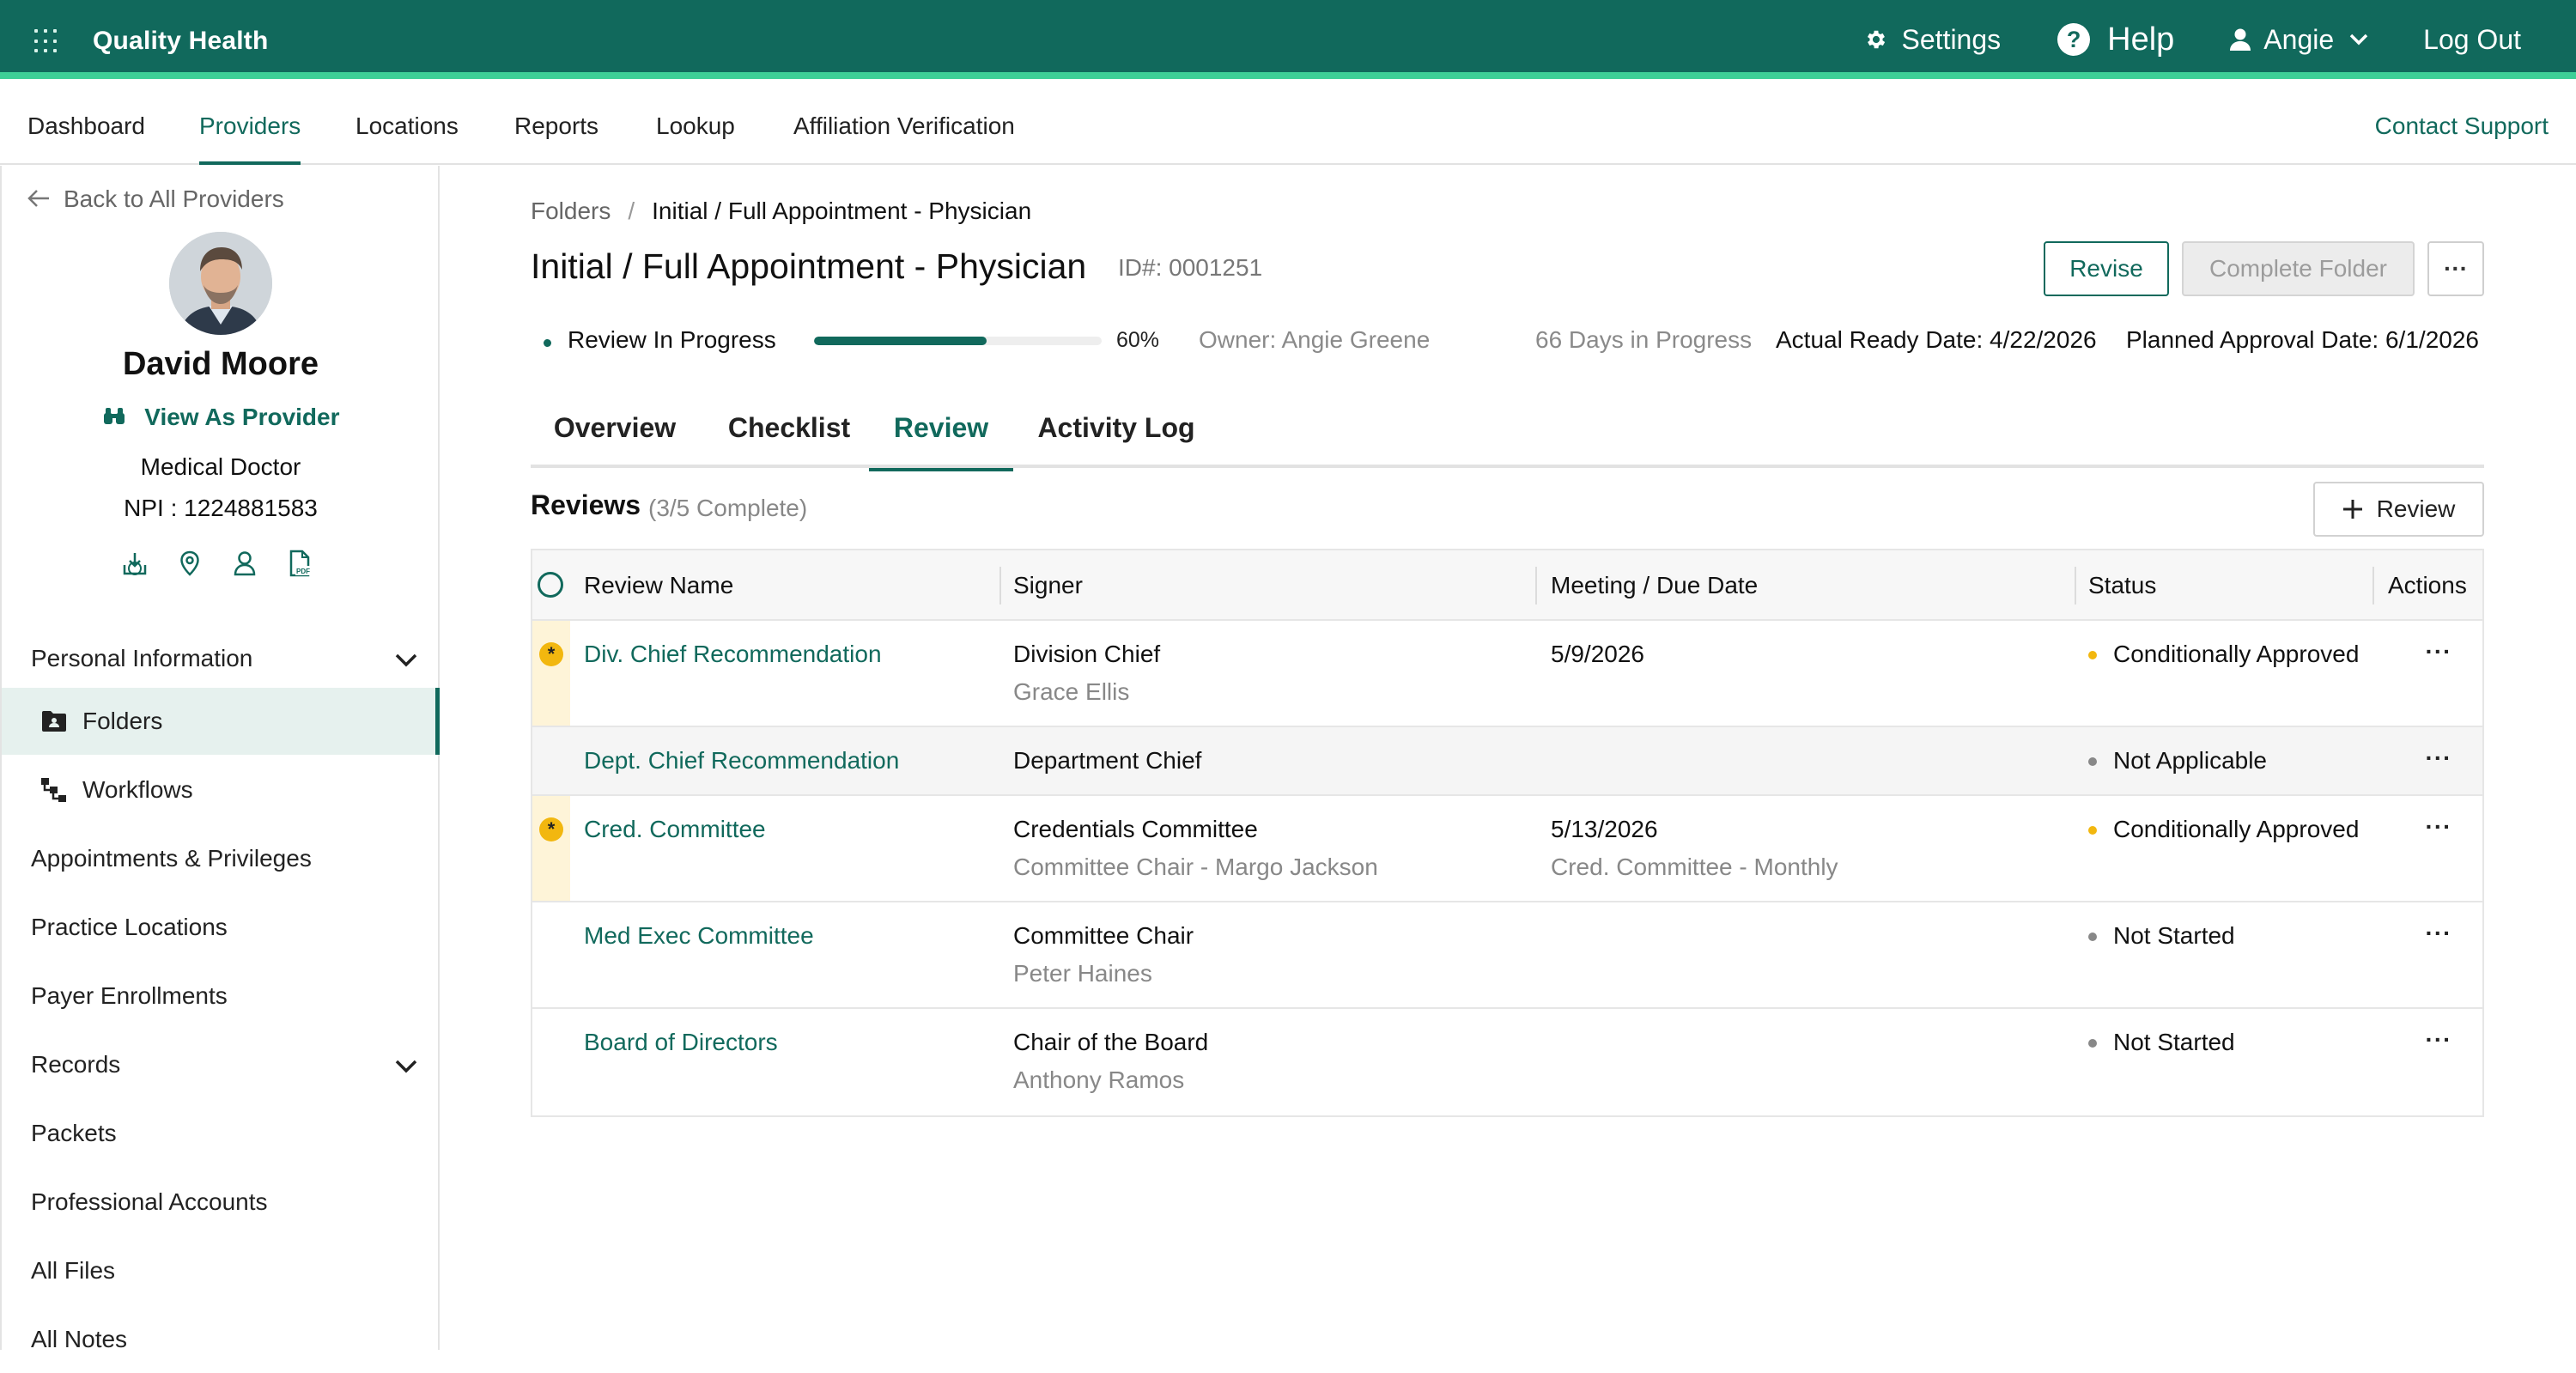 The image size is (2576, 1373). Describe the element at coordinates (733, 654) in the screenshot. I see `review-name-link: Div. Chief Recommendation` at that location.